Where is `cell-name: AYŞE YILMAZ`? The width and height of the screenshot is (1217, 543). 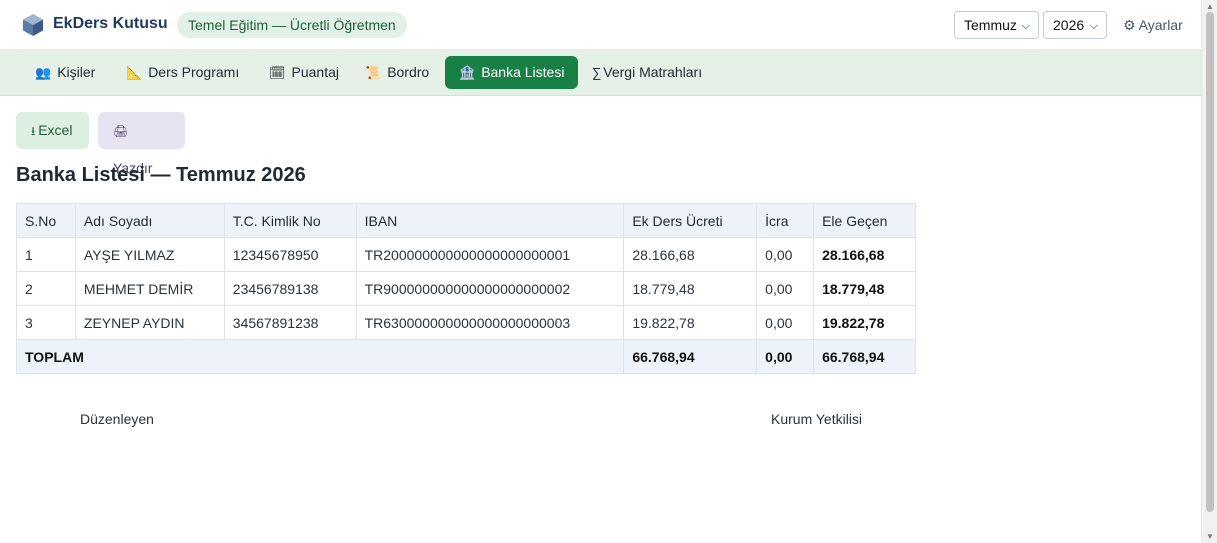 cell-name: AYŞE YILMAZ is located at coordinates (149, 254).